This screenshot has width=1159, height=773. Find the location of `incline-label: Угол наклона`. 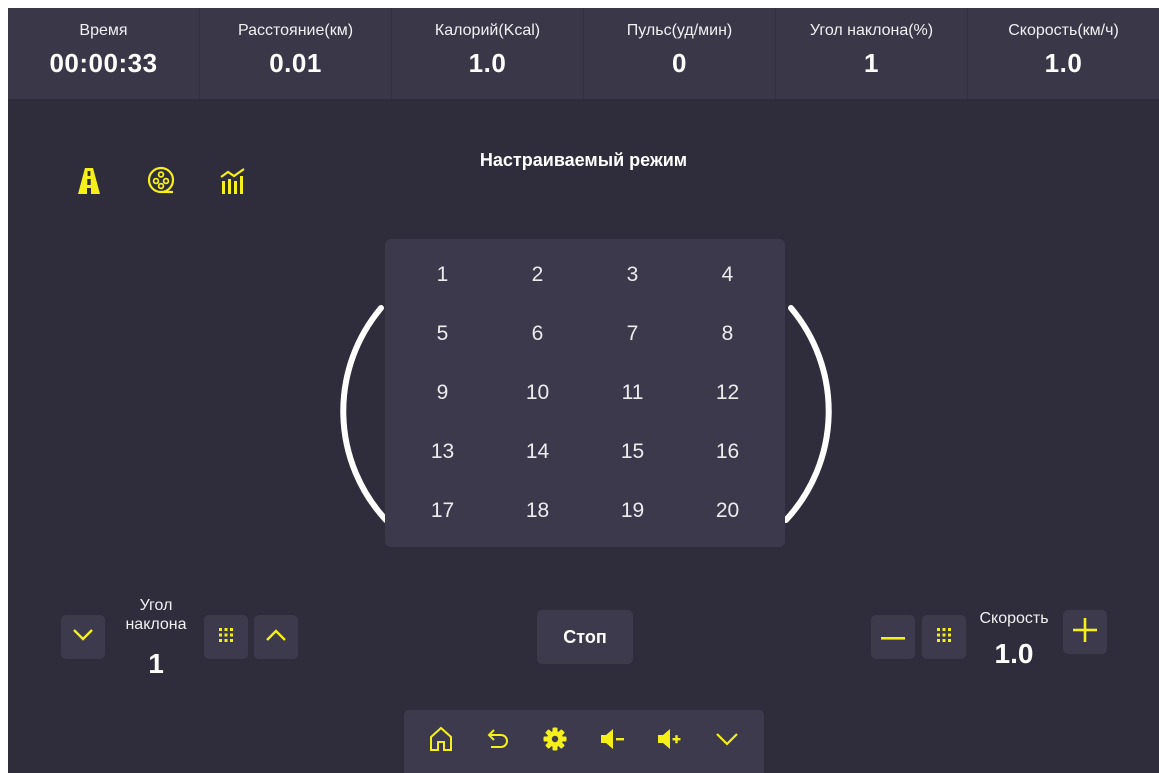

incline-label: Угол наклона is located at coordinates (156, 615).